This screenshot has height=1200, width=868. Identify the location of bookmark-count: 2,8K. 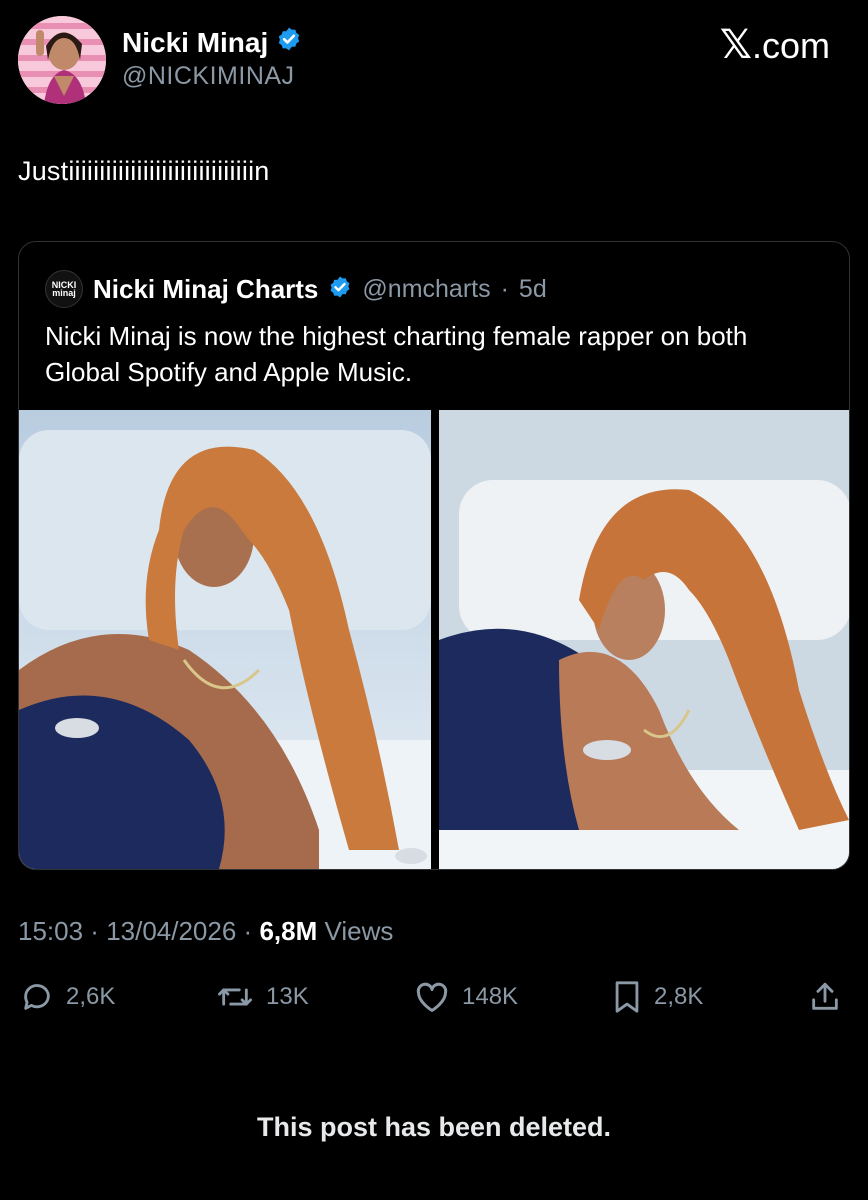
(679, 996).